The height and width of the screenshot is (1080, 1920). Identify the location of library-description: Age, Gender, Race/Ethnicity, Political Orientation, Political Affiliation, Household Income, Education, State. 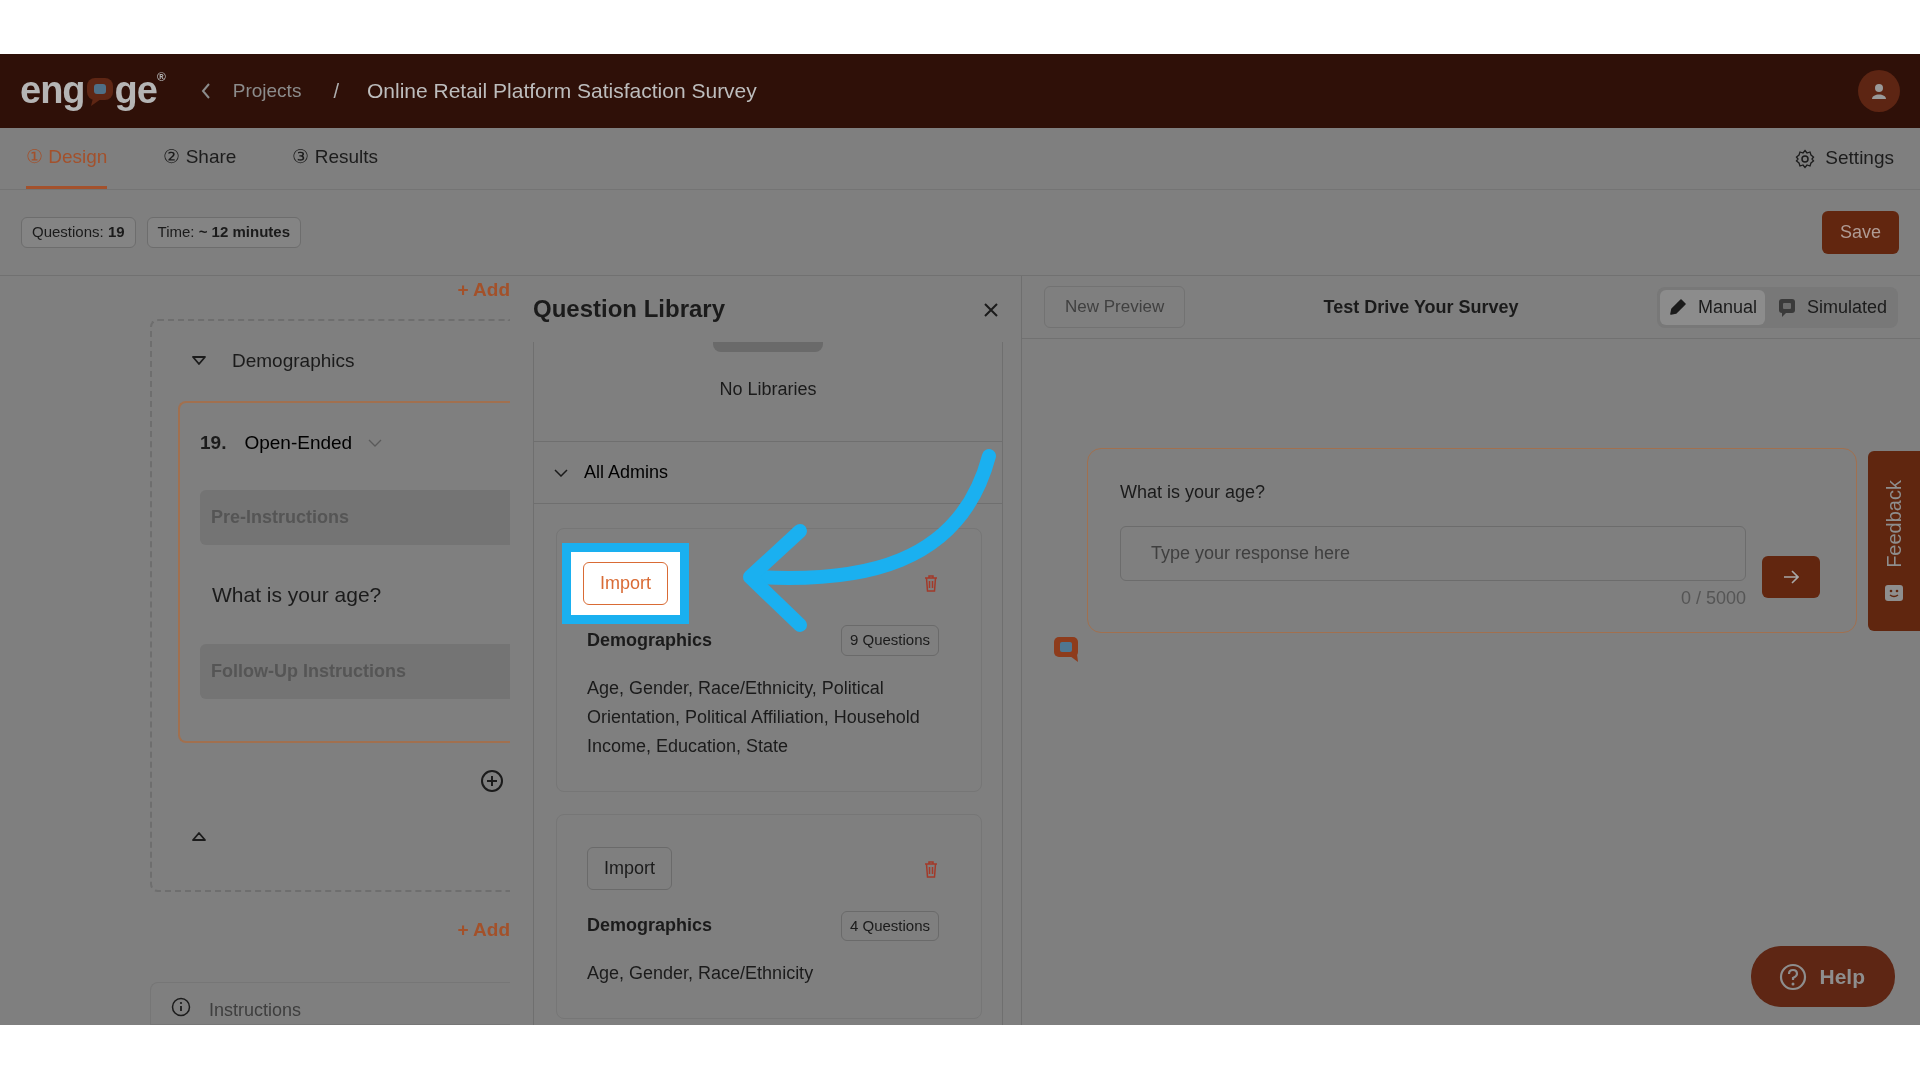
(754, 717).